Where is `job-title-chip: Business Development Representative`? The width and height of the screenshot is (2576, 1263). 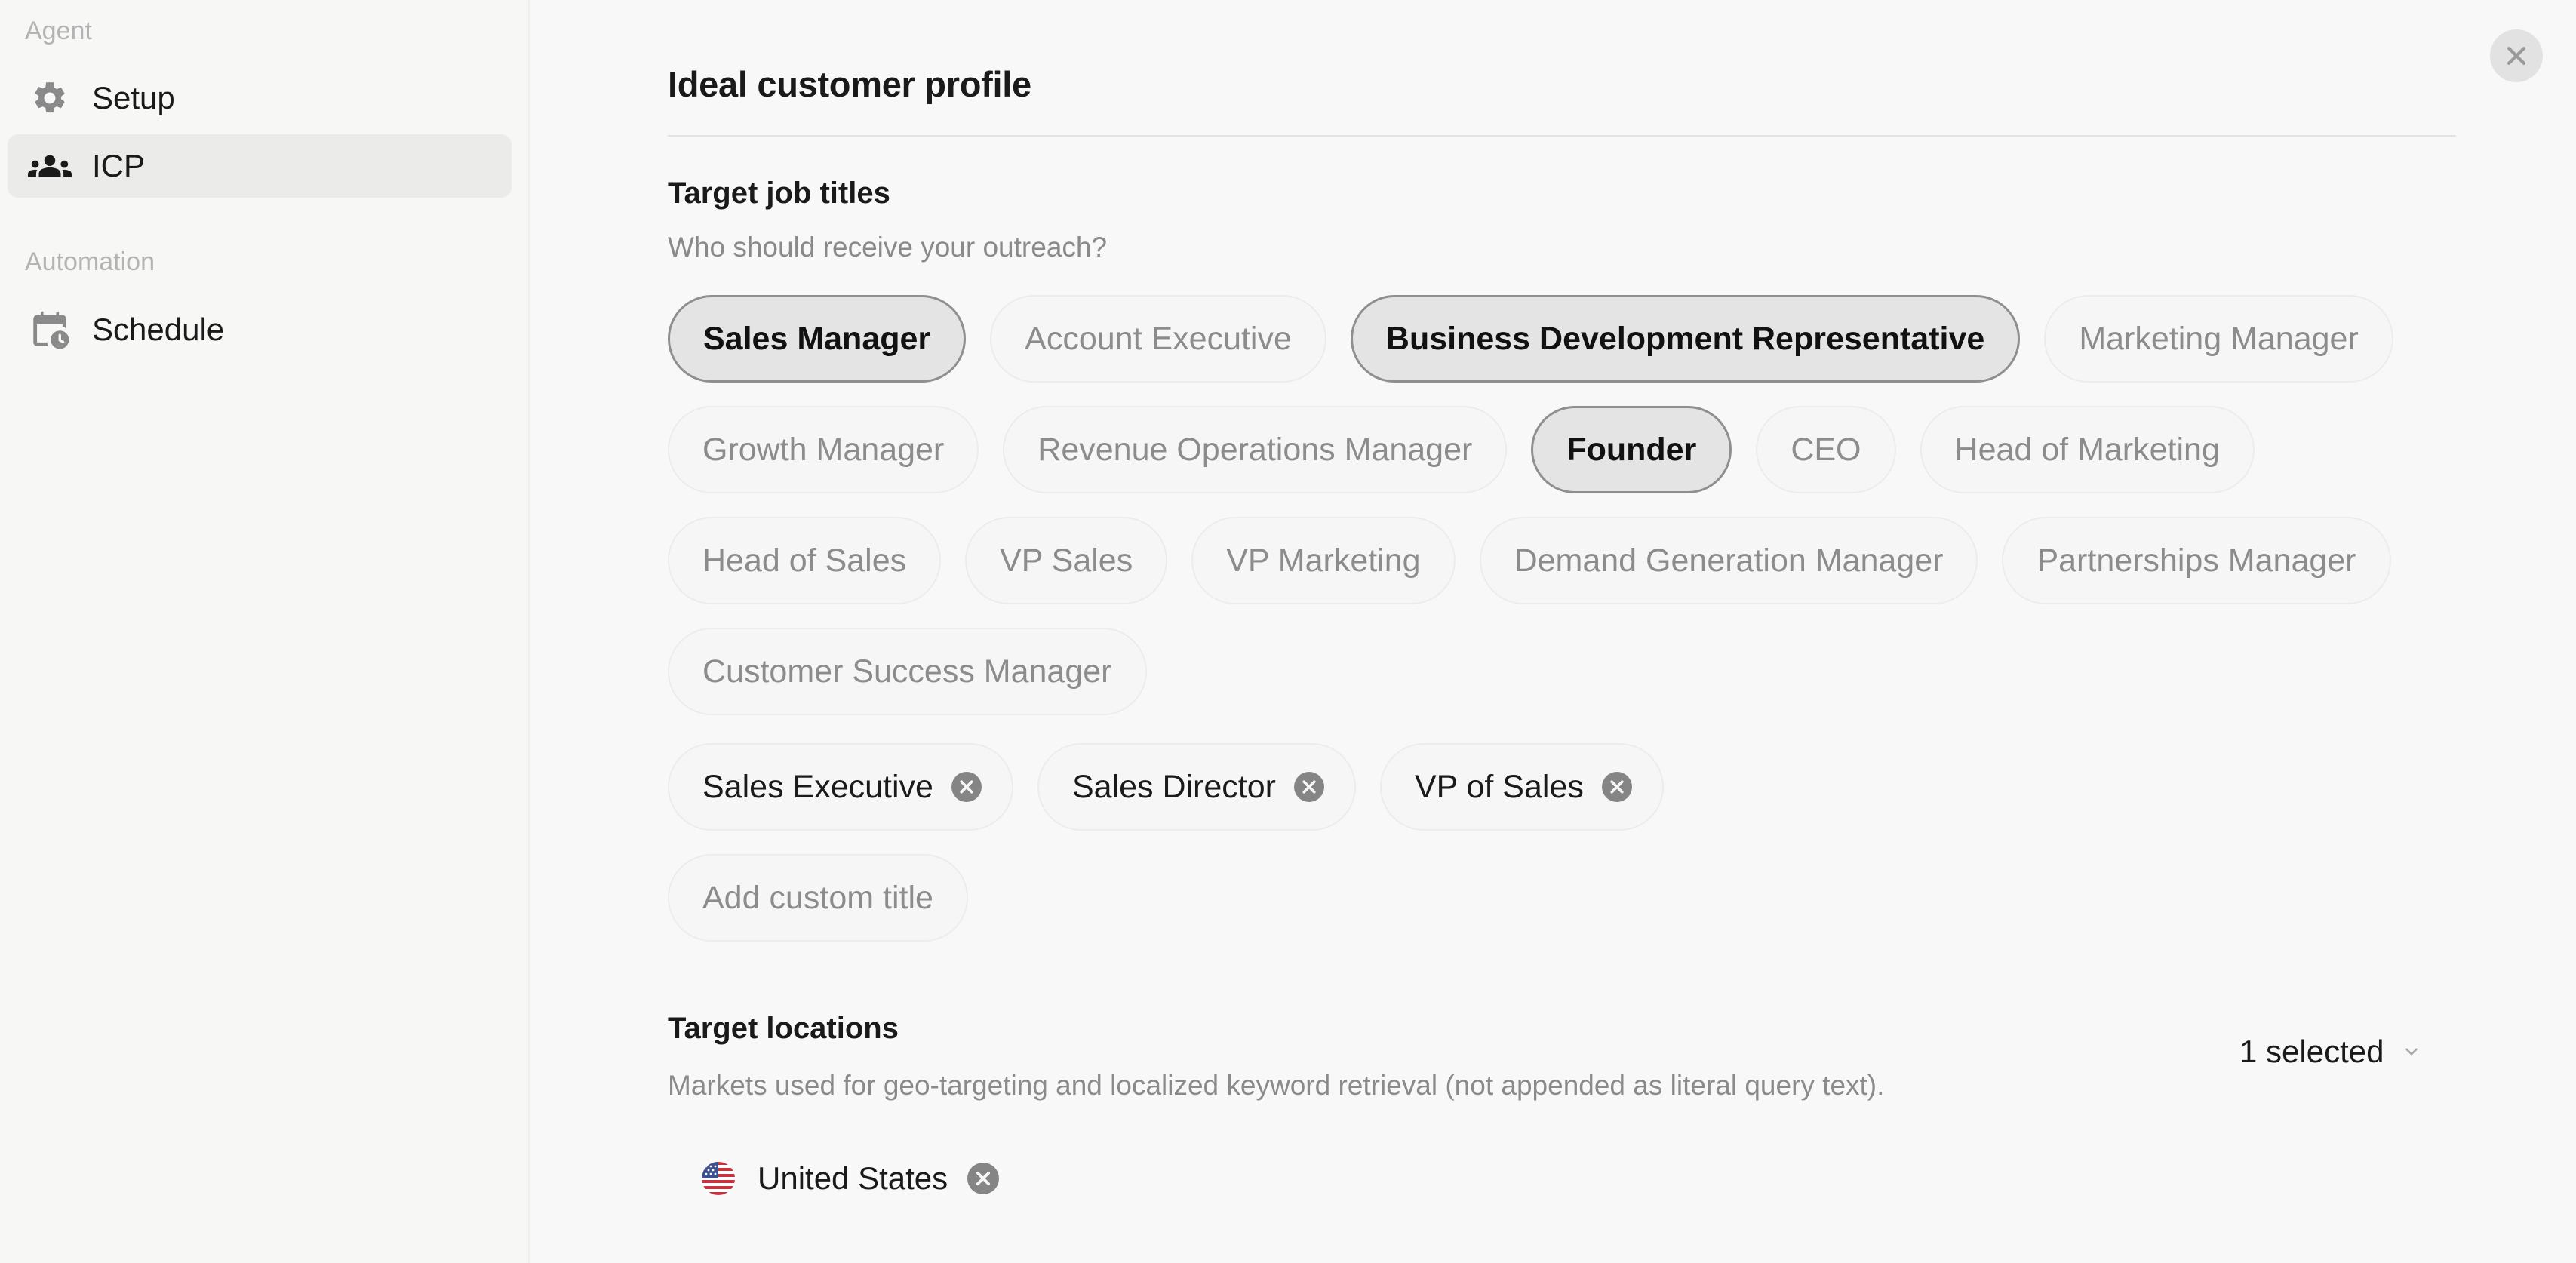 job-title-chip: Business Development Representative is located at coordinates (1685, 339).